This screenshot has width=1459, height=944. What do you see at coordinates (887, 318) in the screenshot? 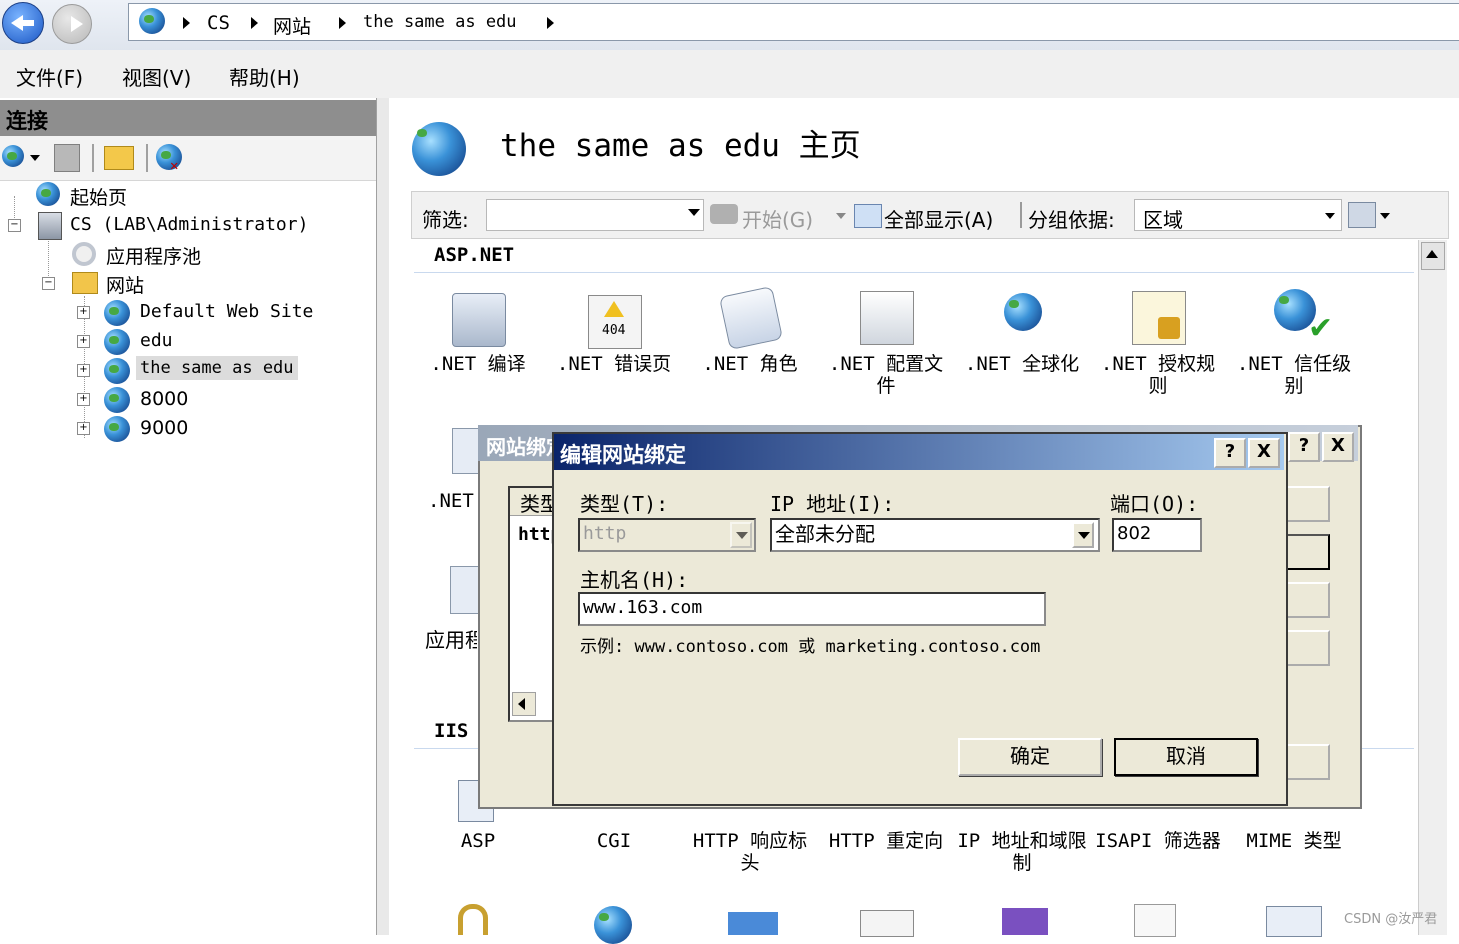
I see `profile-icon` at bounding box center [887, 318].